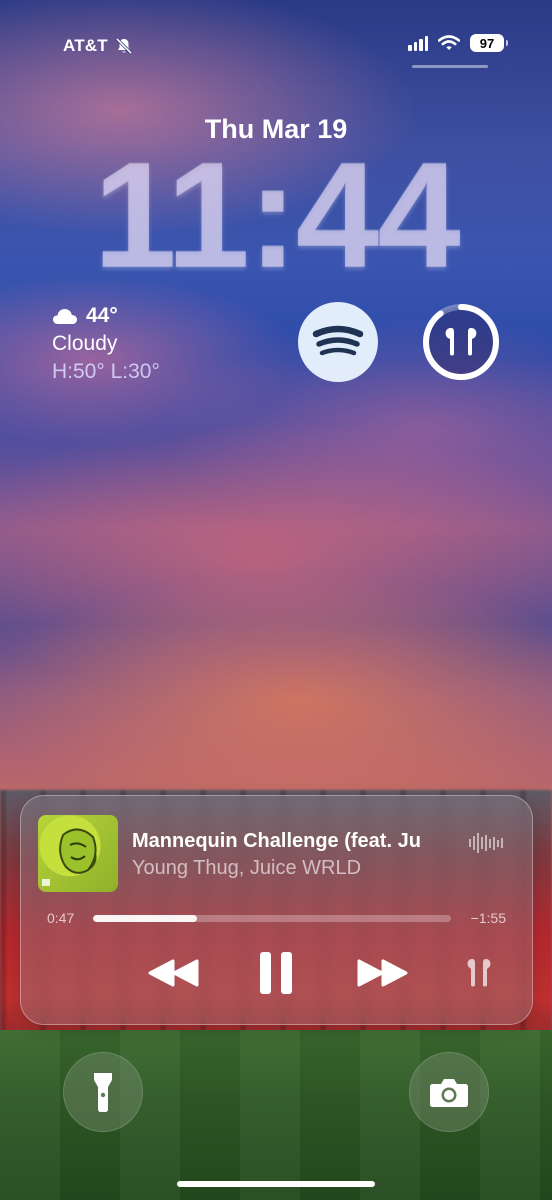 This screenshot has width=552, height=1200. Describe the element at coordinates (145, 918) in the screenshot. I see `playback-progress-fill` at that location.